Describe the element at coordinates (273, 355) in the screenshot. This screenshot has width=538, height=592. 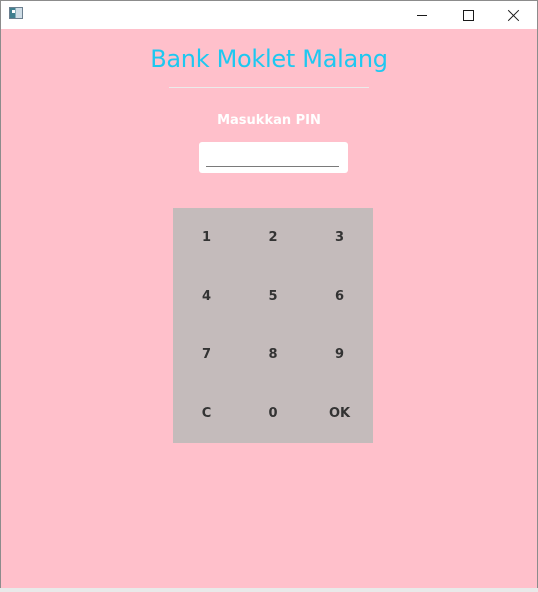
I see `key-8-button: 8` at that location.